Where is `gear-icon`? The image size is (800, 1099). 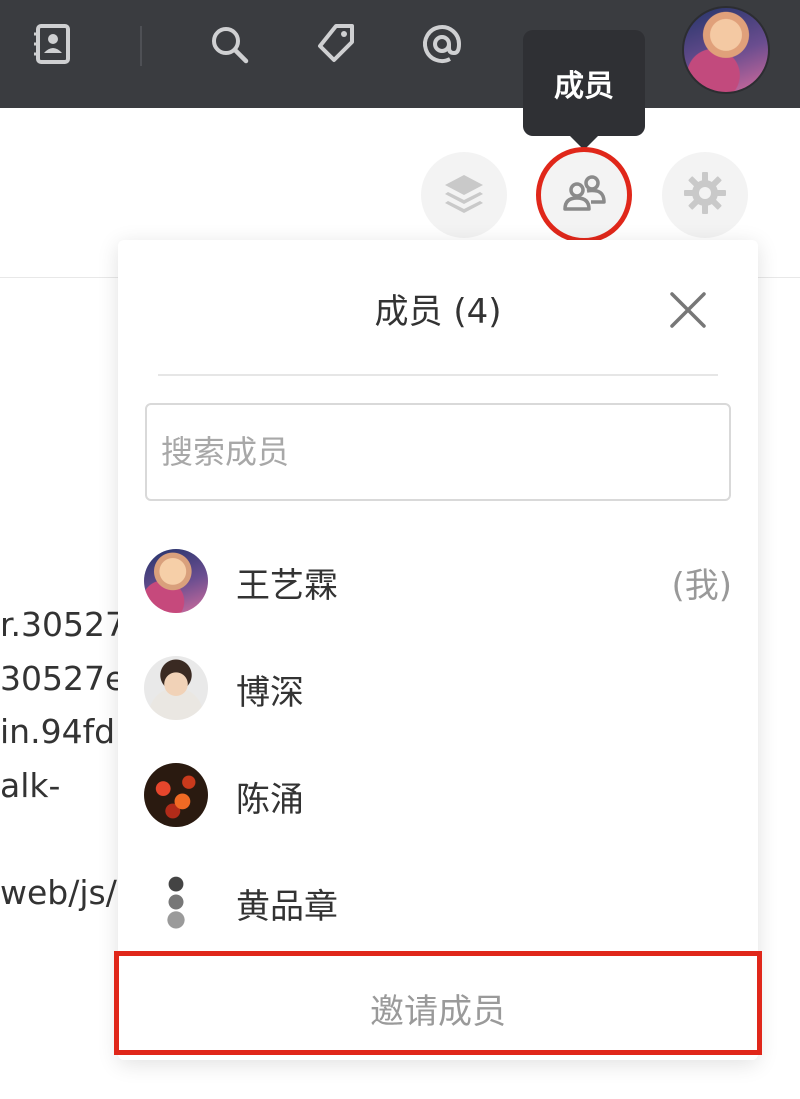 gear-icon is located at coordinates (705, 195).